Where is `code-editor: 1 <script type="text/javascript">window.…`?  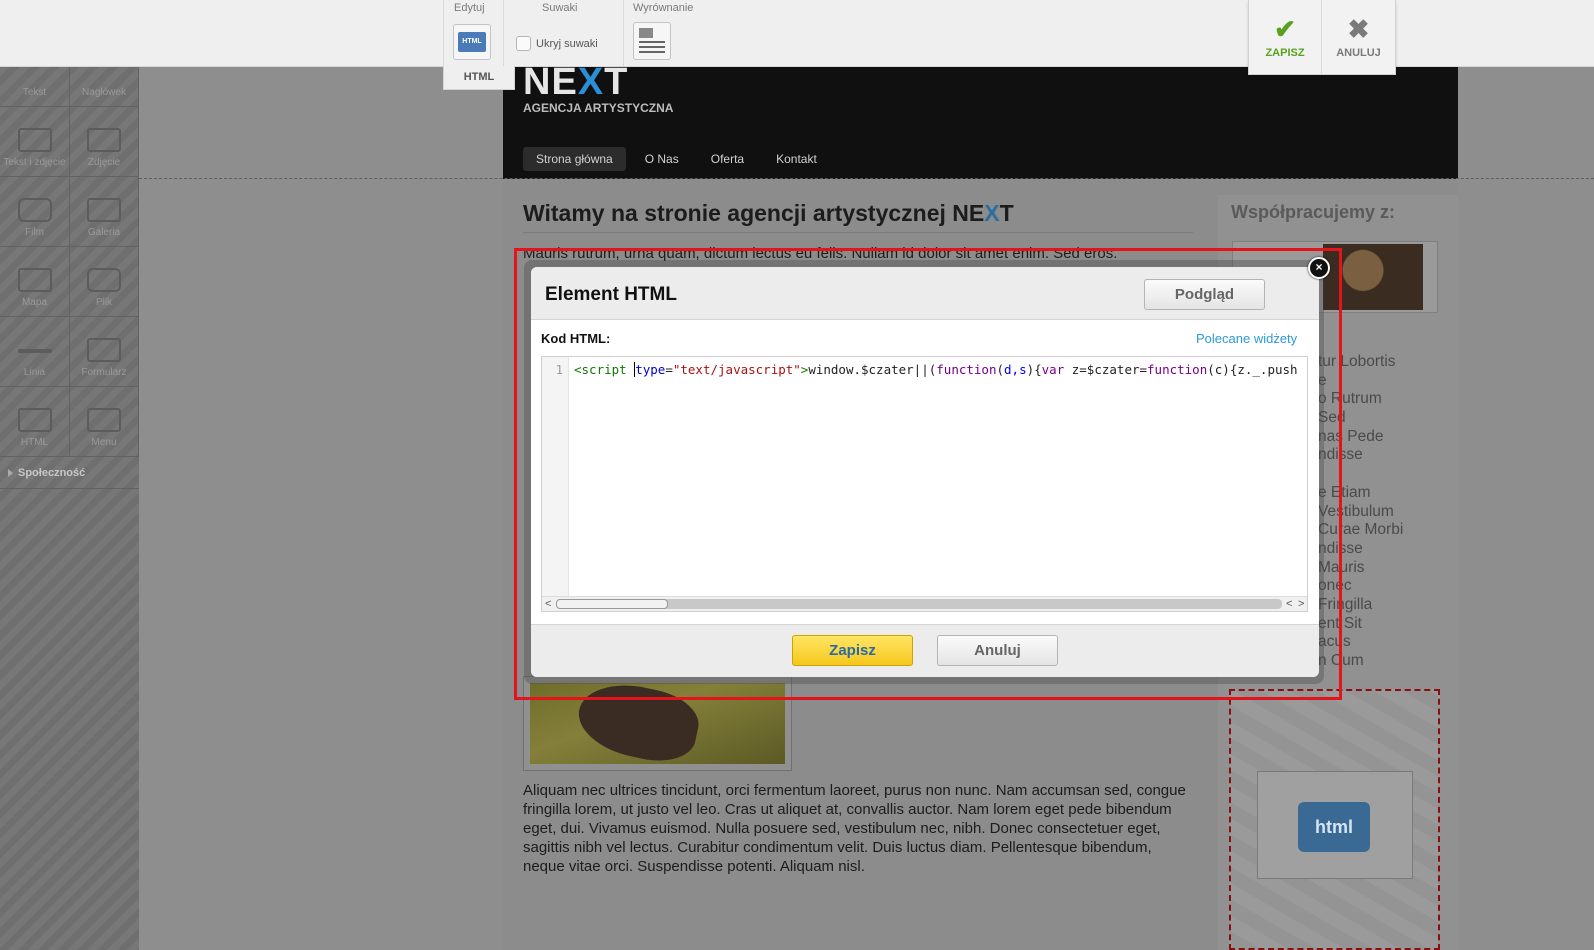 code-editor: 1 <script type="text/javascript">window.… is located at coordinates (924, 484).